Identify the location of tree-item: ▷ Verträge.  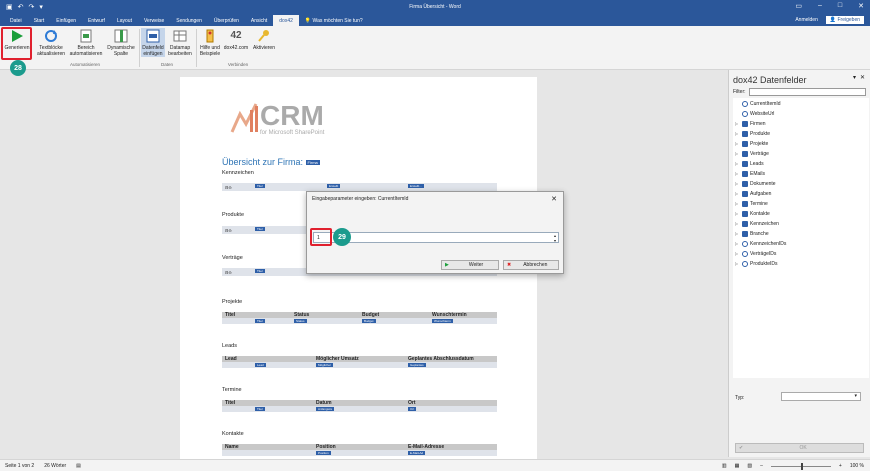
(752, 153).